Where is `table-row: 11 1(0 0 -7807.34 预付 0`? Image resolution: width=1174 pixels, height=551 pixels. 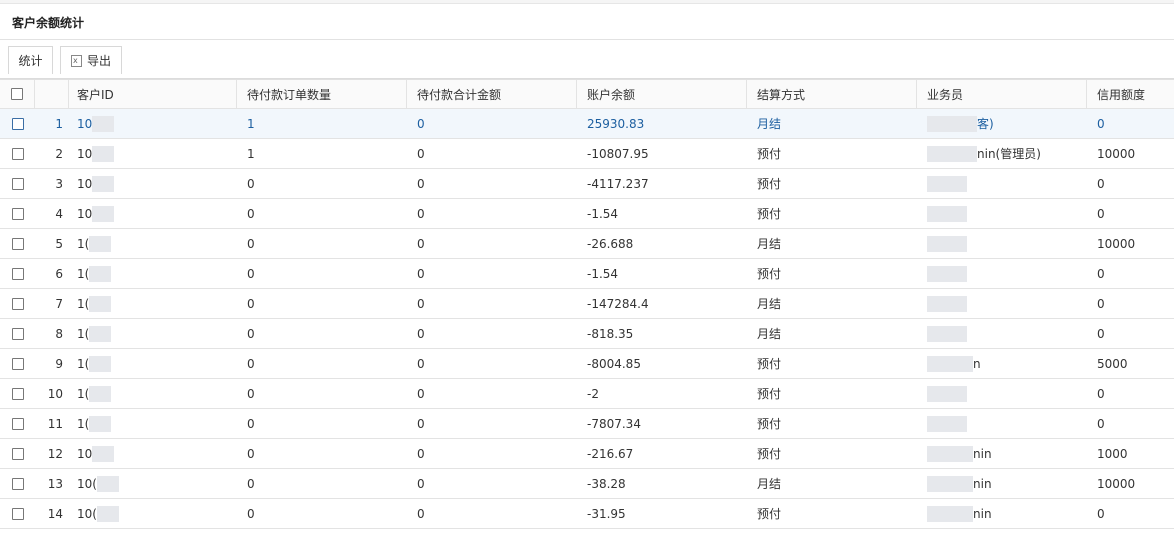
table-row: 11 1(0 0 -7807.34 预付 0 is located at coordinates (587, 424).